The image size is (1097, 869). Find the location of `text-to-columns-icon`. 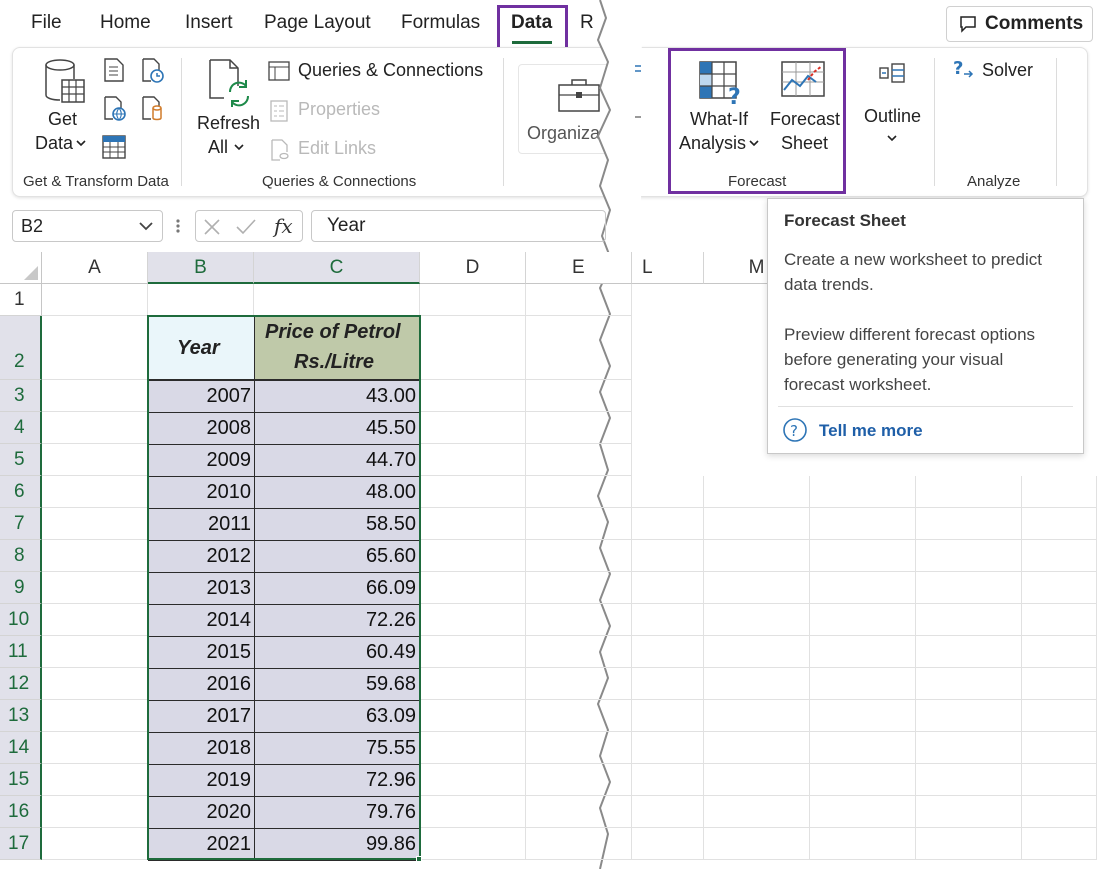

text-to-columns-icon is located at coordinates (638, 71).